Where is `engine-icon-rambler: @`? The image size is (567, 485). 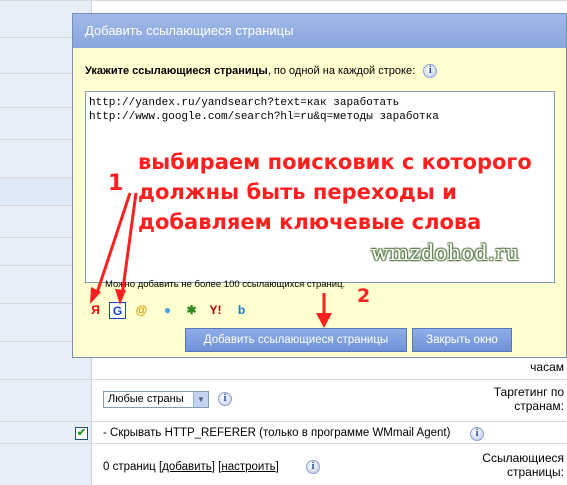 engine-icon-rambler: @ is located at coordinates (141, 310).